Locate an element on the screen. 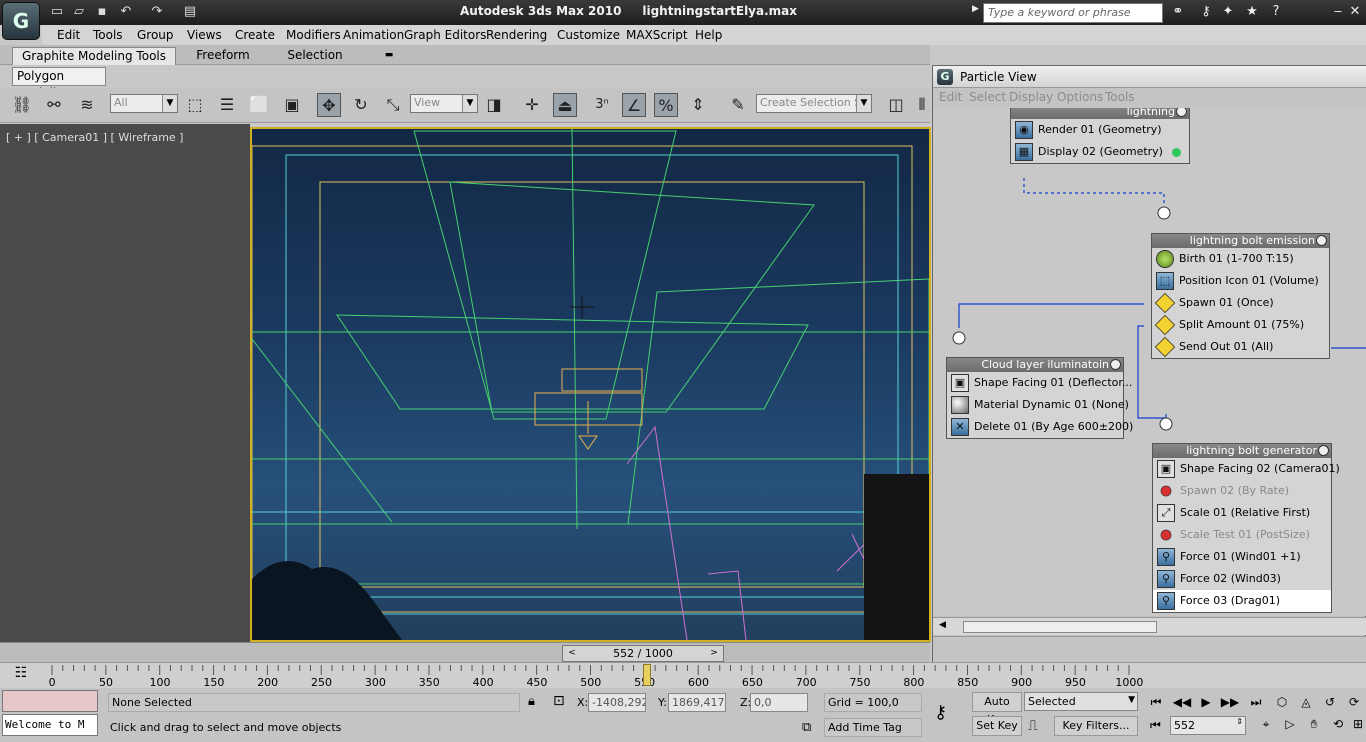 The width and height of the screenshot is (1366, 742). goto-start-icon: ⏮ is located at coordinates (1156, 702).